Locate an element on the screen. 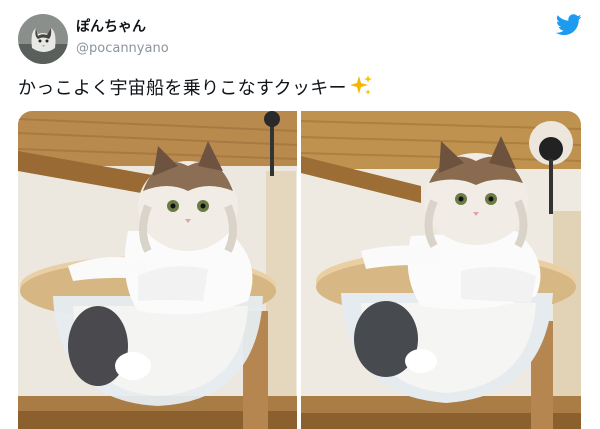 This screenshot has height=429, width=600. avatar is located at coordinates (43, 39).